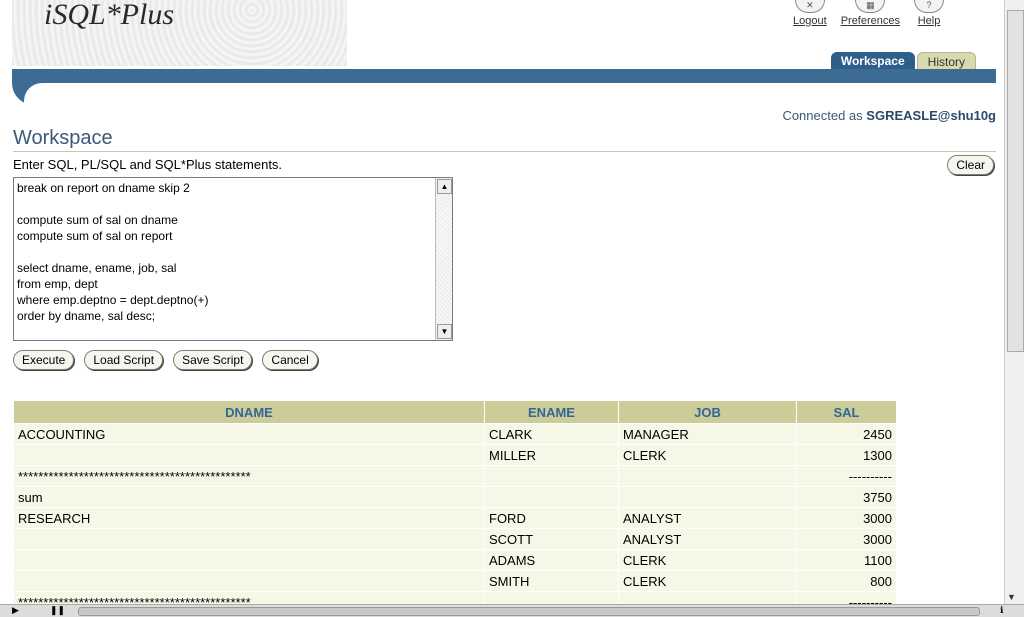 The height and width of the screenshot is (617, 1024). I want to click on table-row: SMITH CLERK 800, so click(455, 581).